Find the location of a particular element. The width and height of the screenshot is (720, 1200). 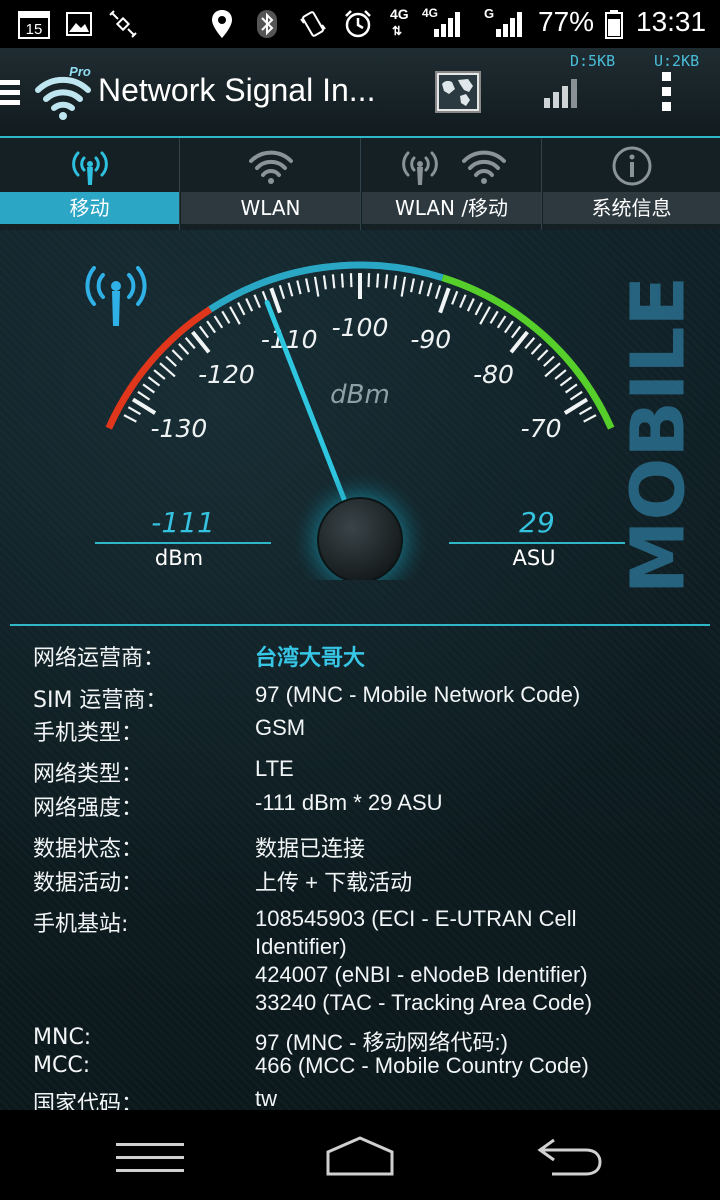

menu-icon is located at coordinates (11, 92).